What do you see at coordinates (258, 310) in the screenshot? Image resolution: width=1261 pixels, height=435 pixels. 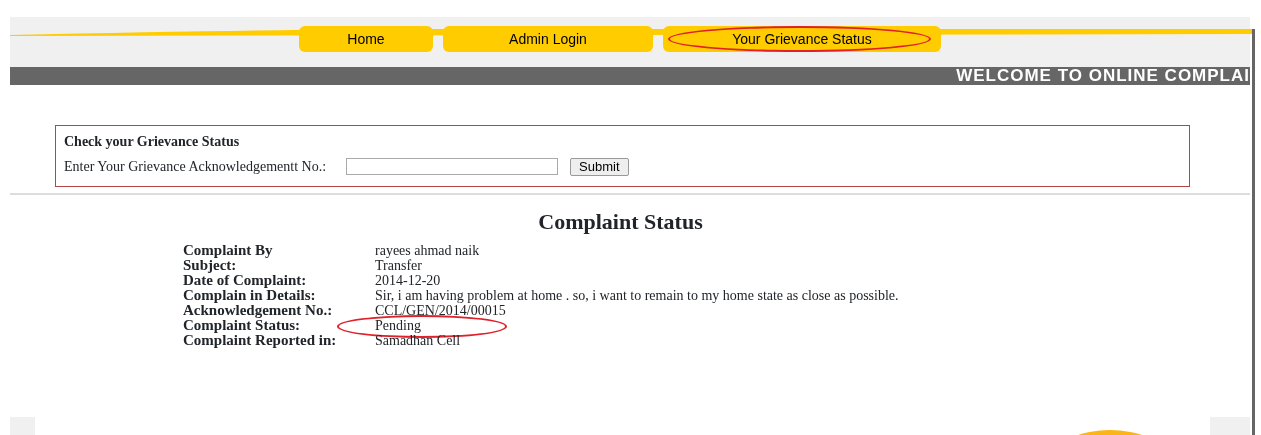 I see `detail-label: Acknowledgement No.:` at bounding box center [258, 310].